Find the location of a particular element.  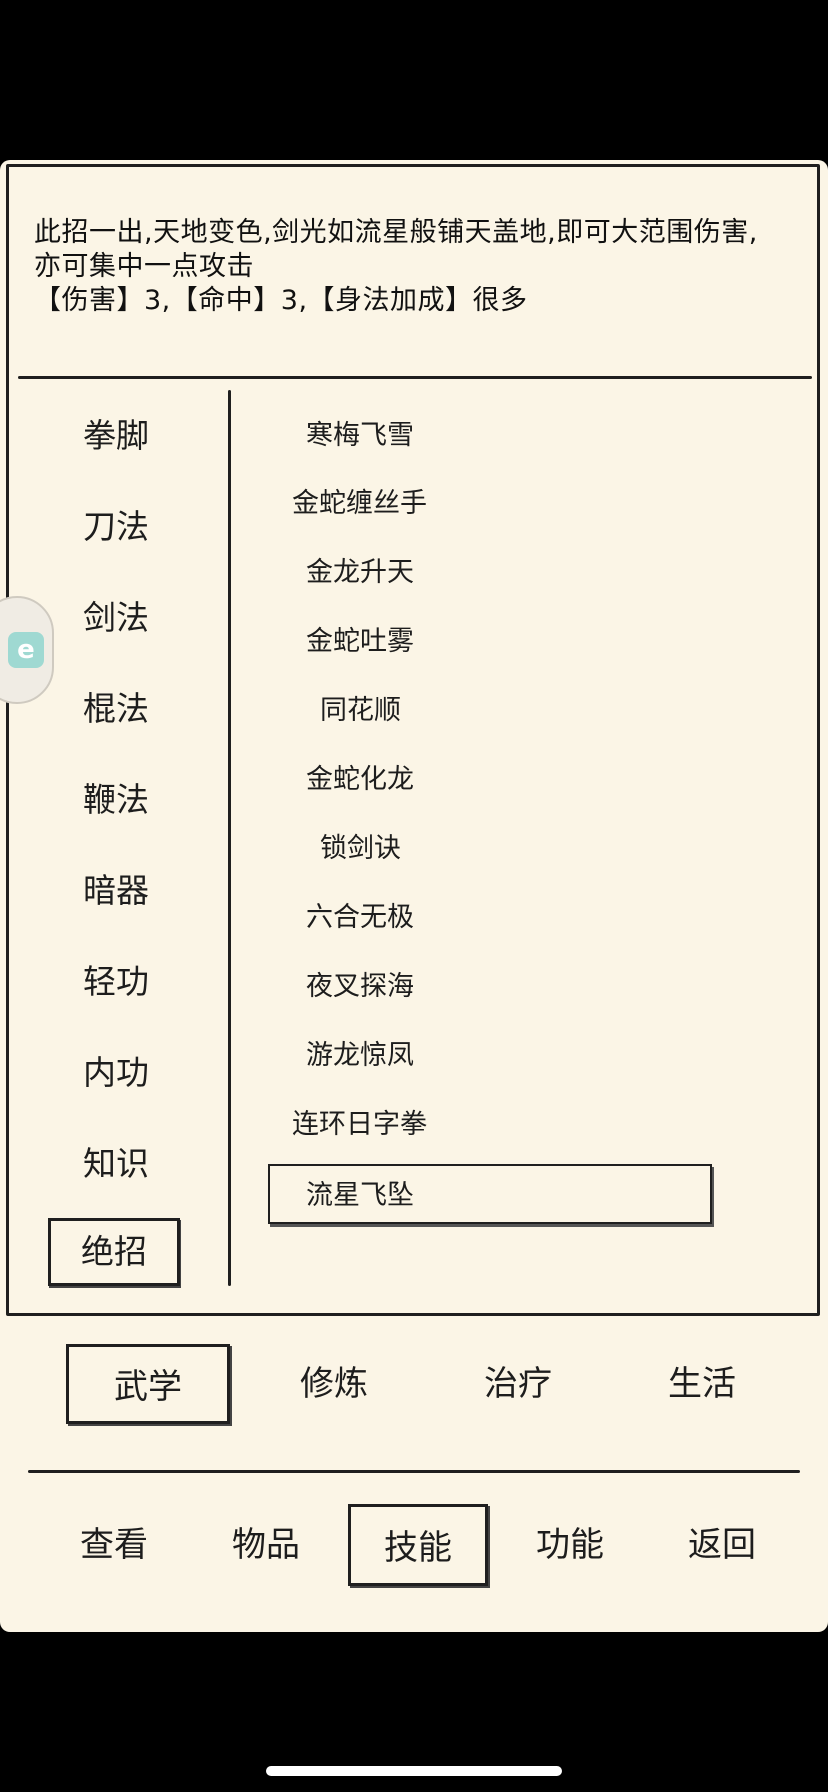

nav-back: 返回 is located at coordinates (722, 1545).